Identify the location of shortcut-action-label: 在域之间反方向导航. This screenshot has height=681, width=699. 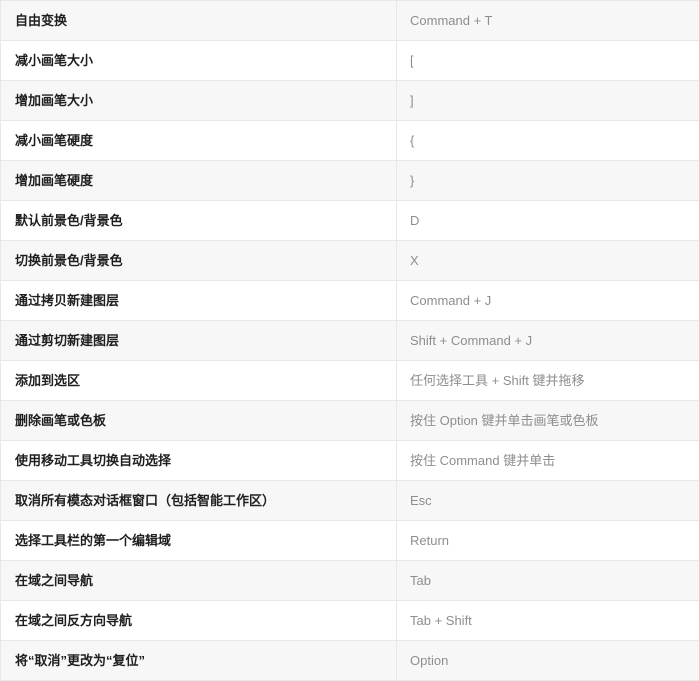
(198, 620).